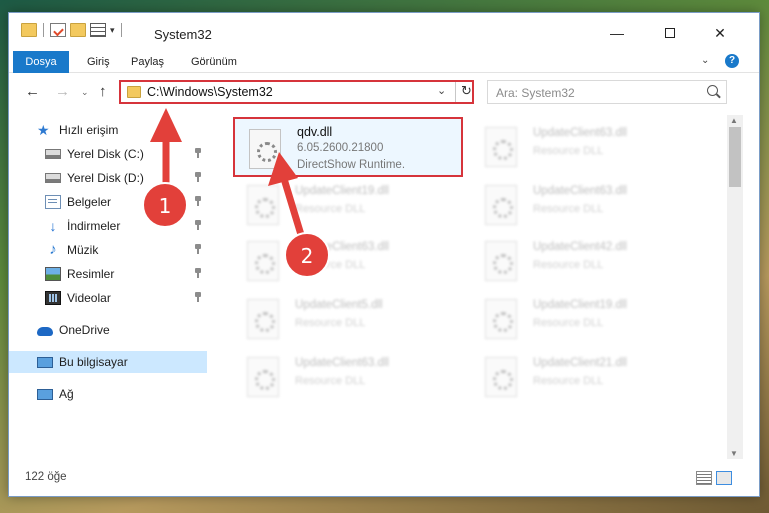  I want to click on videos-icon, so click(53, 298).